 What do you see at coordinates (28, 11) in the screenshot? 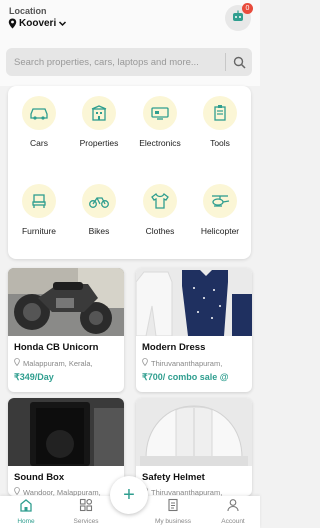
I see `location-label: Location` at bounding box center [28, 11].